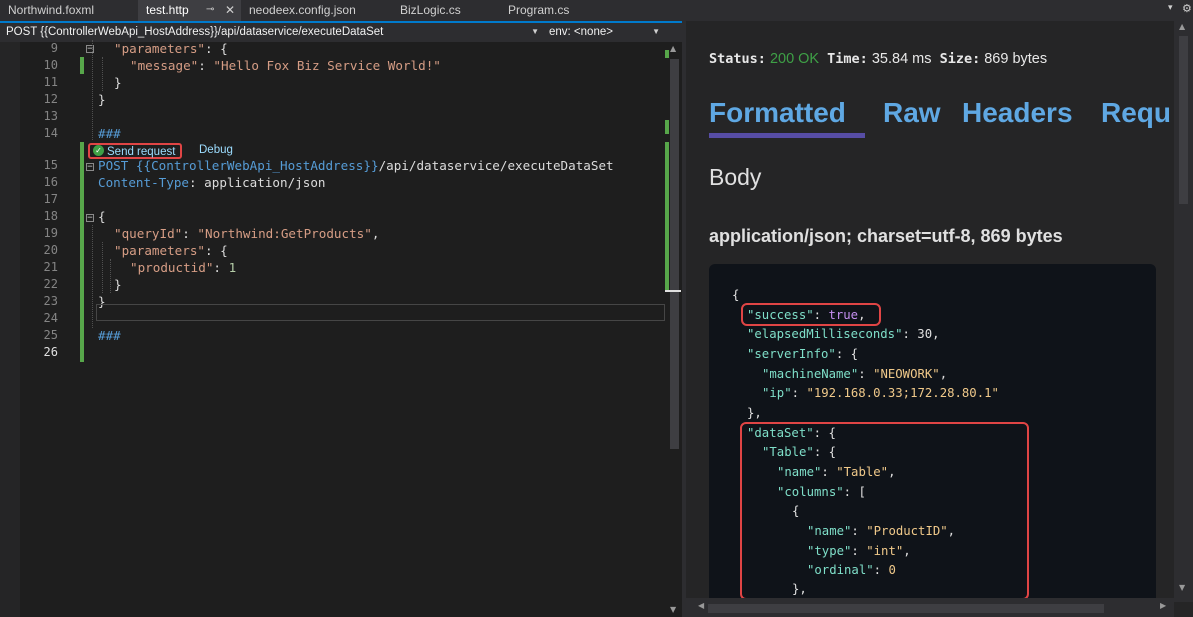 This screenshot has width=1193, height=617. I want to click on code-line-22: }, so click(118, 284).